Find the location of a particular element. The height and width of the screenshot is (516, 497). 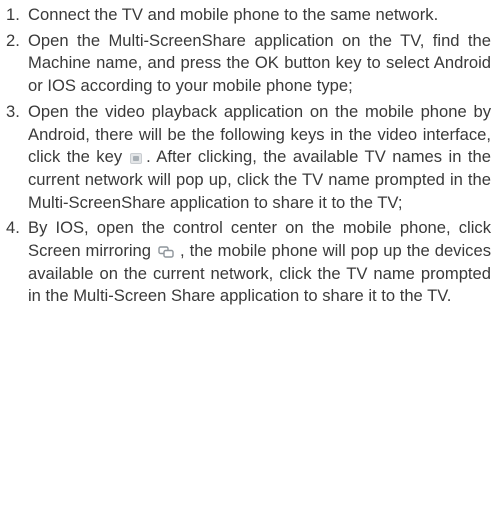

screen-mirroring-icon is located at coordinates (166, 250).